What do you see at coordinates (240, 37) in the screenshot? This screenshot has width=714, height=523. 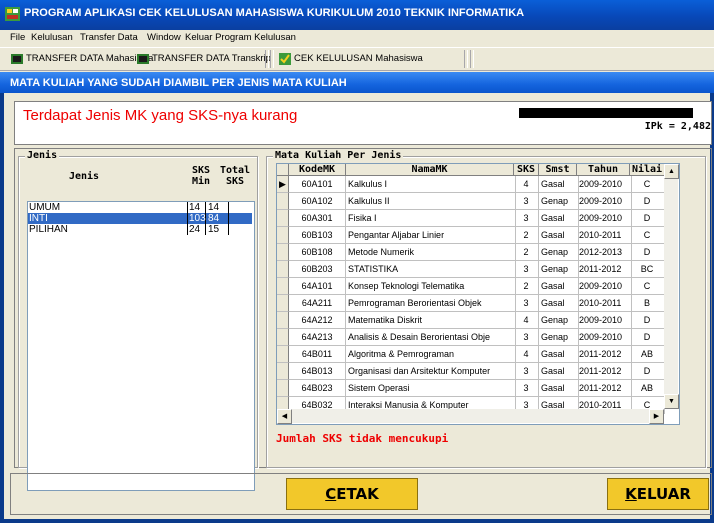 I see `menu-keluar-program: Keluar Program Kelulusan` at bounding box center [240, 37].